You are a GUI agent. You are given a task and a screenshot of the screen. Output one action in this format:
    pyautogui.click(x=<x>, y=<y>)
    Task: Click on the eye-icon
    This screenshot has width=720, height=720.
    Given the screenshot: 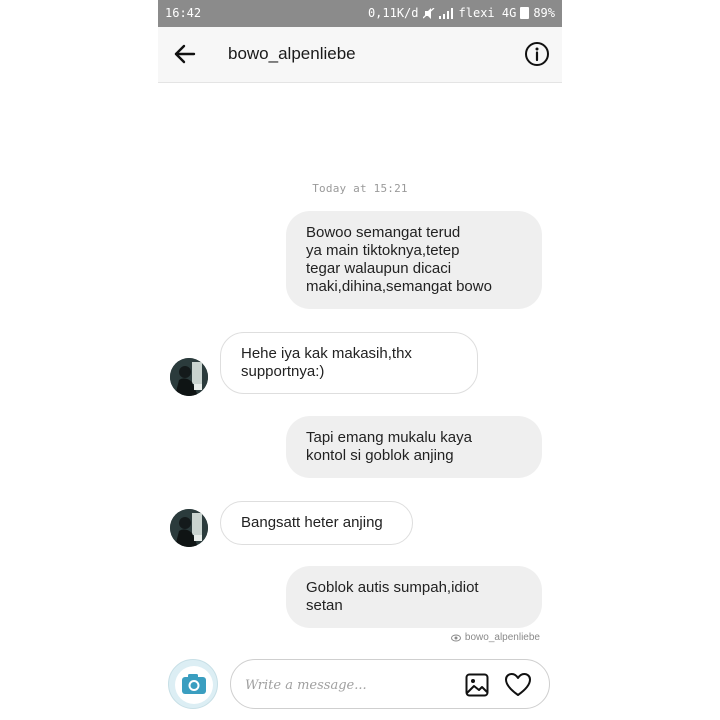 What is the action you would take?
    pyautogui.click(x=455, y=637)
    